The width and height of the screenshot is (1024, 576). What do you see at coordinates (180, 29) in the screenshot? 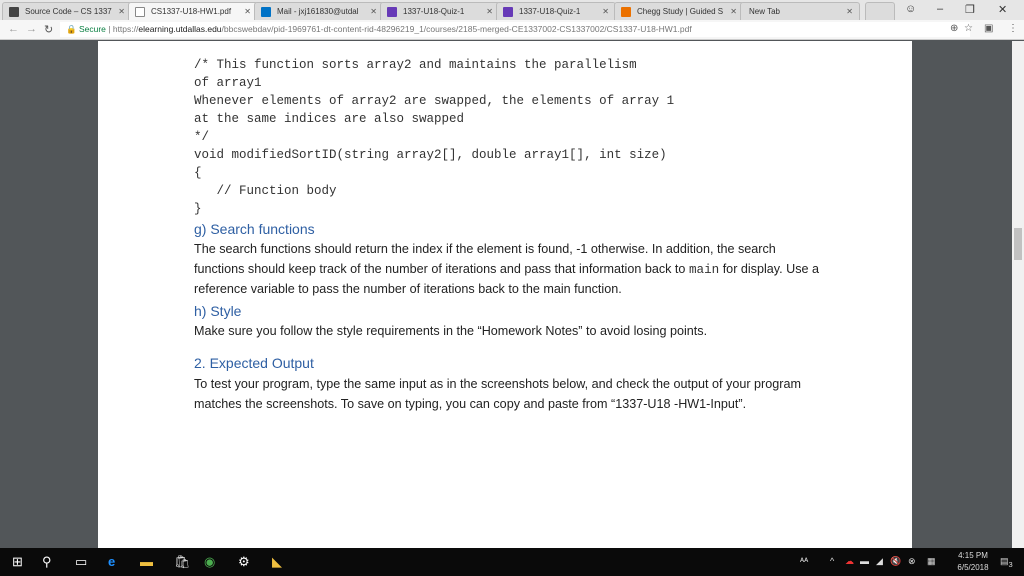
I see `url-domain: elearning.utdallas.edu` at bounding box center [180, 29].